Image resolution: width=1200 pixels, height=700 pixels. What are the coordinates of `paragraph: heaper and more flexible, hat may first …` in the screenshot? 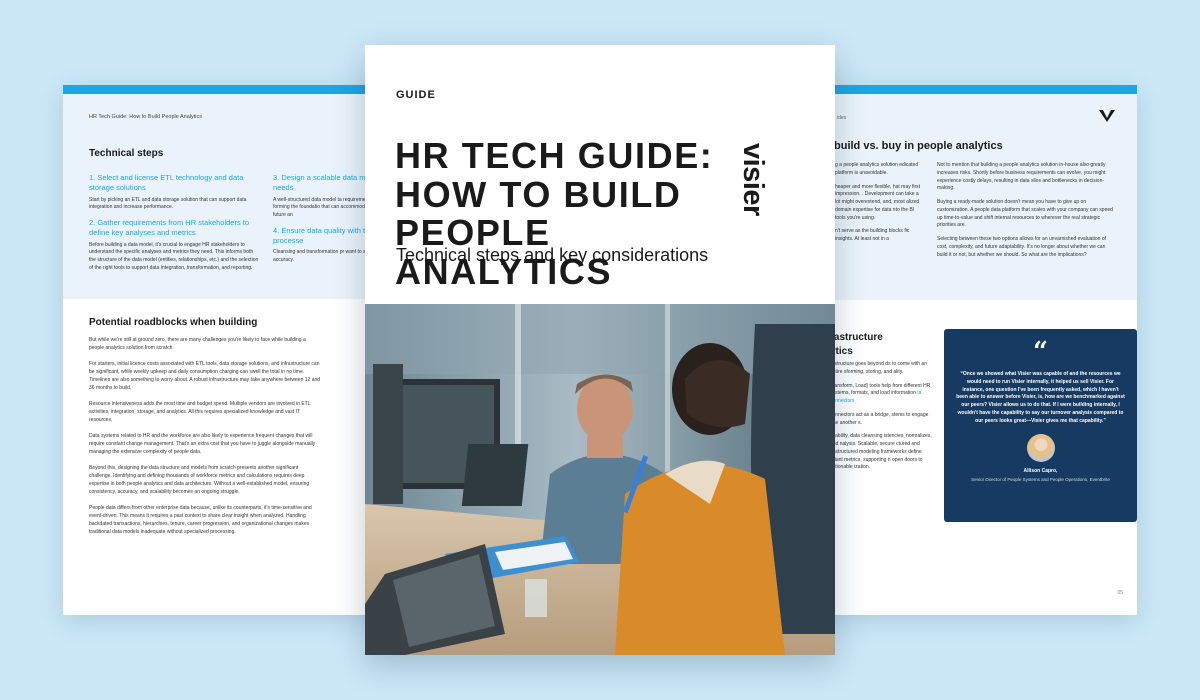 It's located at (878, 202).